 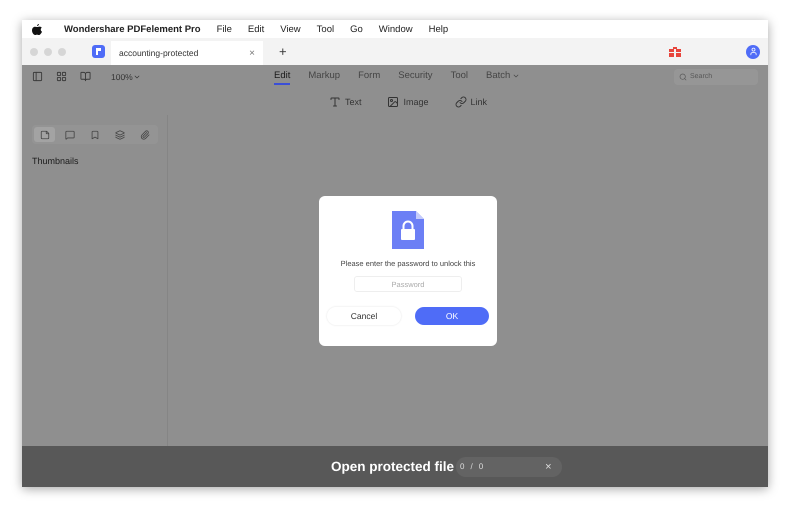 What do you see at coordinates (69, 135) in the screenshot?
I see `comment-icon` at bounding box center [69, 135].